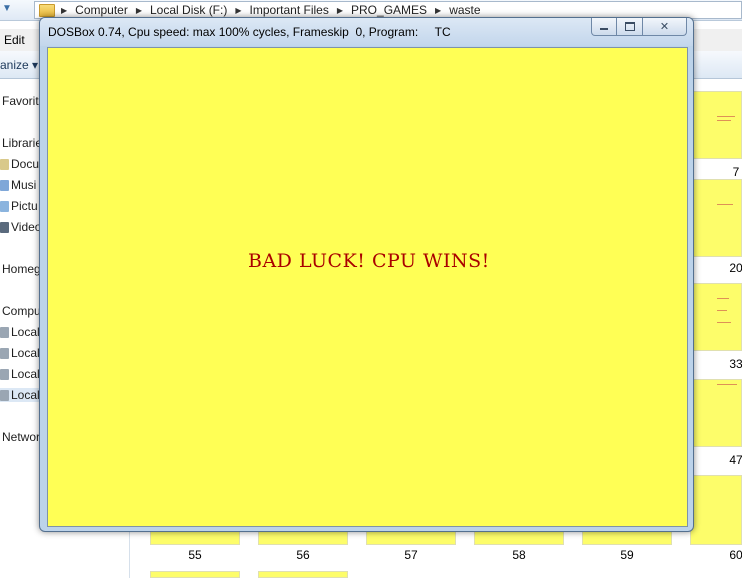 The image size is (742, 578). What do you see at coordinates (4, 206) in the screenshot?
I see `pictures-icon` at bounding box center [4, 206].